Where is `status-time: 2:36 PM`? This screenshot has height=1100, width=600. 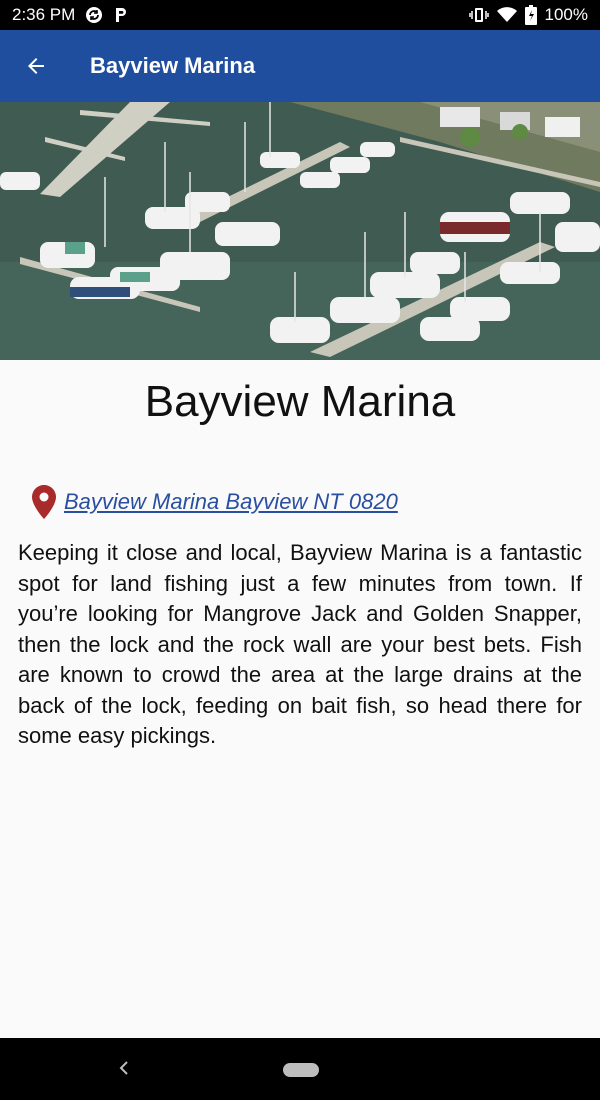
status-time: 2:36 PM is located at coordinates (44, 14).